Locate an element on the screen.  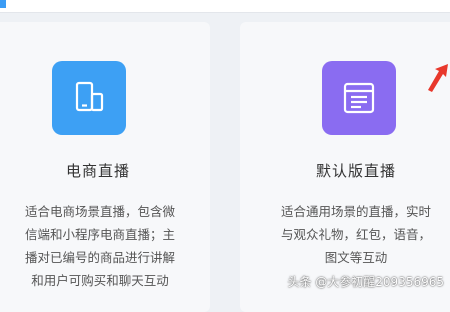
watermark: 头条 @大参初醒209356965 is located at coordinates (365, 282).